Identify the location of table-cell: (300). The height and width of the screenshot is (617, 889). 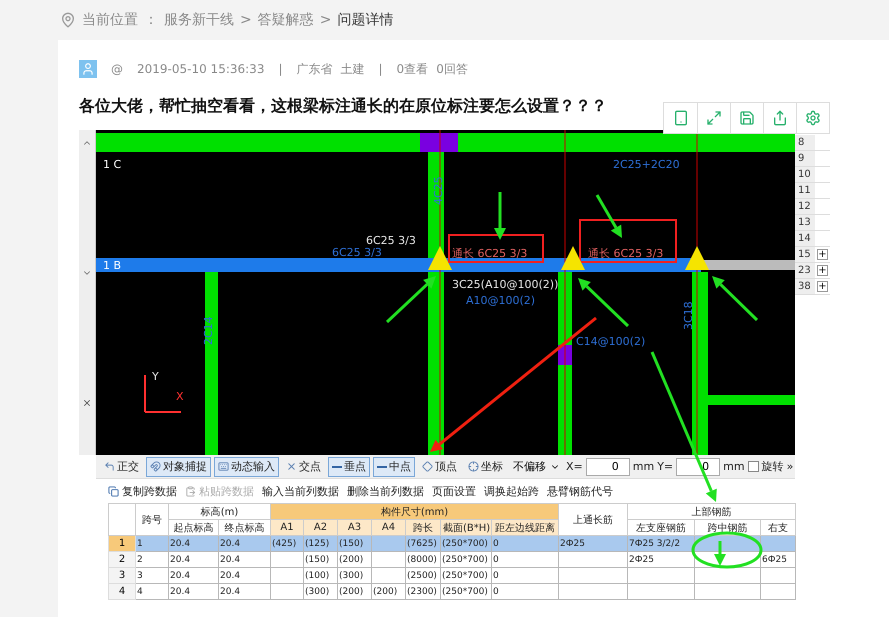
(321, 592).